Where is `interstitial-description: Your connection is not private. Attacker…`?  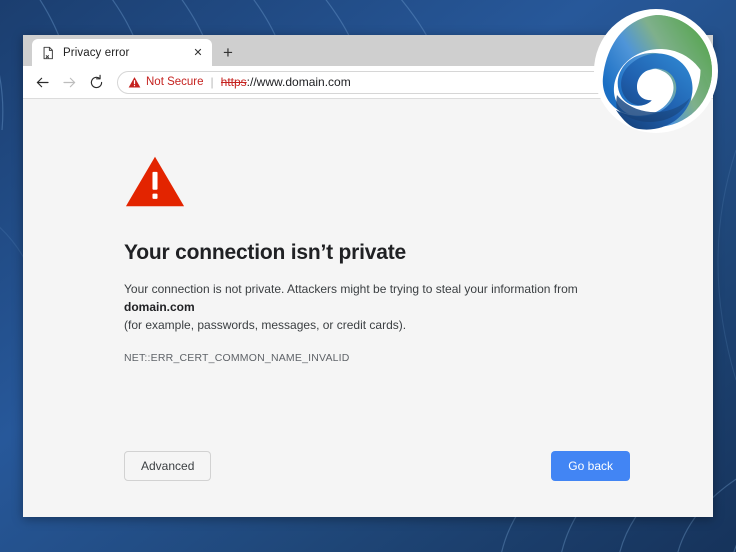 interstitial-description: Your connection is not private. Attacker… is located at coordinates (364, 307).